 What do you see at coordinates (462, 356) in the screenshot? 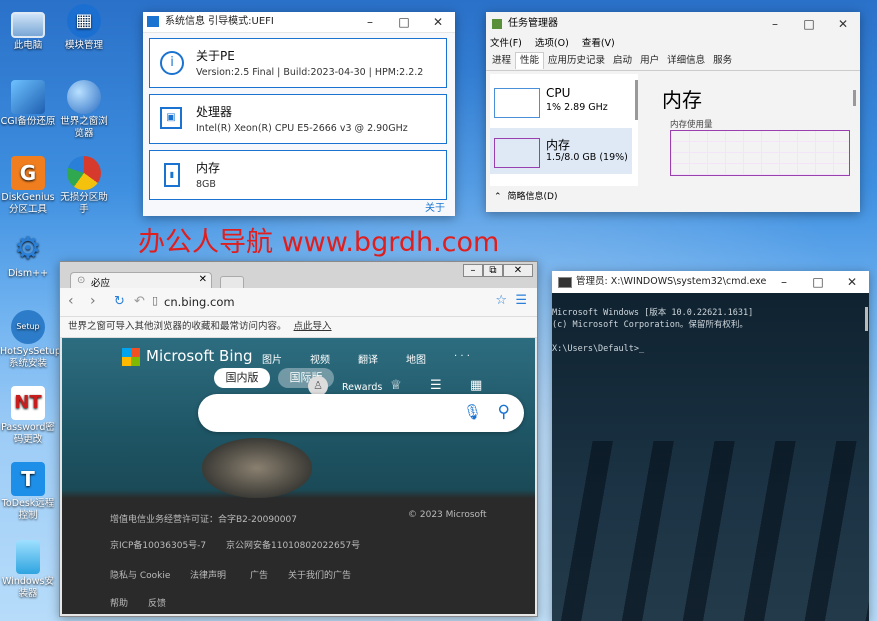
I see `nav-more: · · ·` at bounding box center [462, 356].